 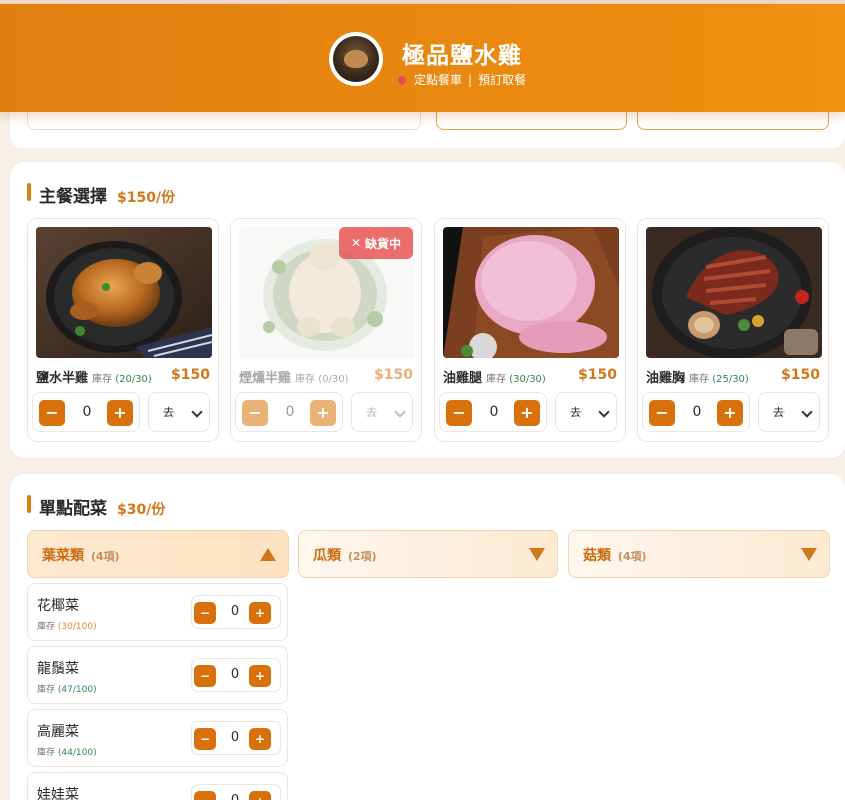 What do you see at coordinates (294, 378) in the screenshot?
I see `product-name: 煙燻半雞 庫存 (0/30)` at bounding box center [294, 378].